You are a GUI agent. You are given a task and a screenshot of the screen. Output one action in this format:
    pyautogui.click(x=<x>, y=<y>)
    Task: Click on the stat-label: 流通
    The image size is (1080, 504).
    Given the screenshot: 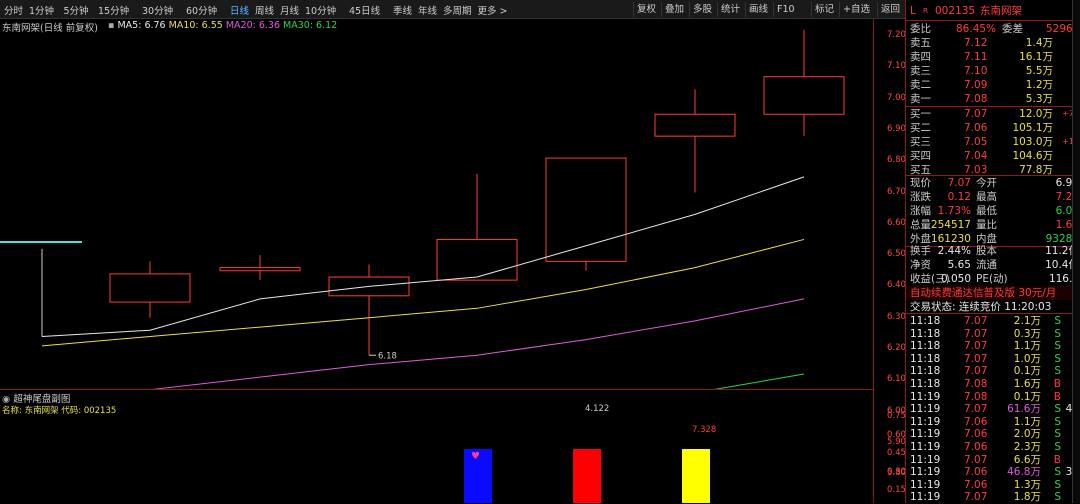 What is the action you would take?
    pyautogui.click(x=986, y=265)
    